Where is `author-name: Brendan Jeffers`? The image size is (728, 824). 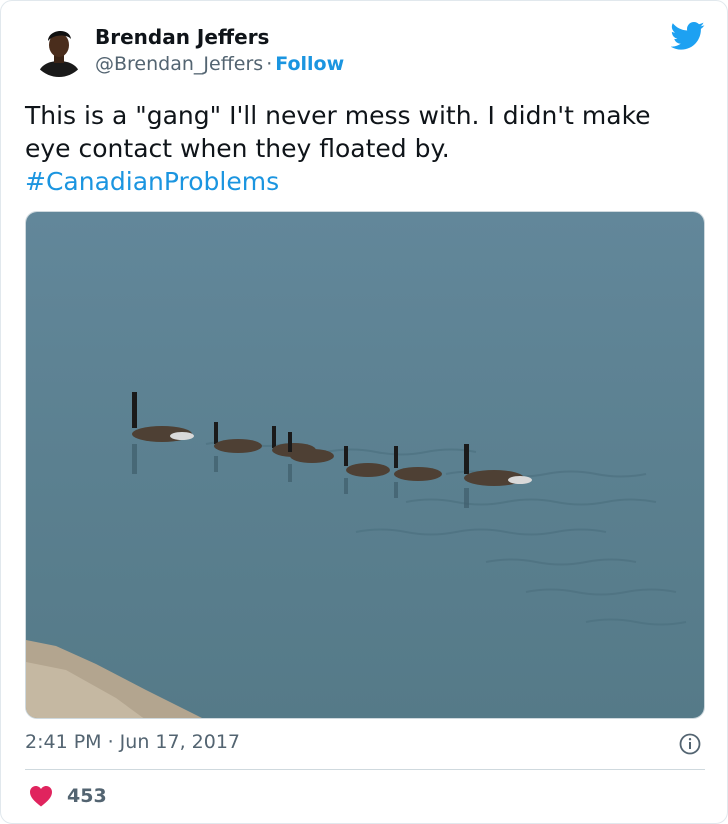
author-name: Brendan Jeffers is located at coordinates (182, 37).